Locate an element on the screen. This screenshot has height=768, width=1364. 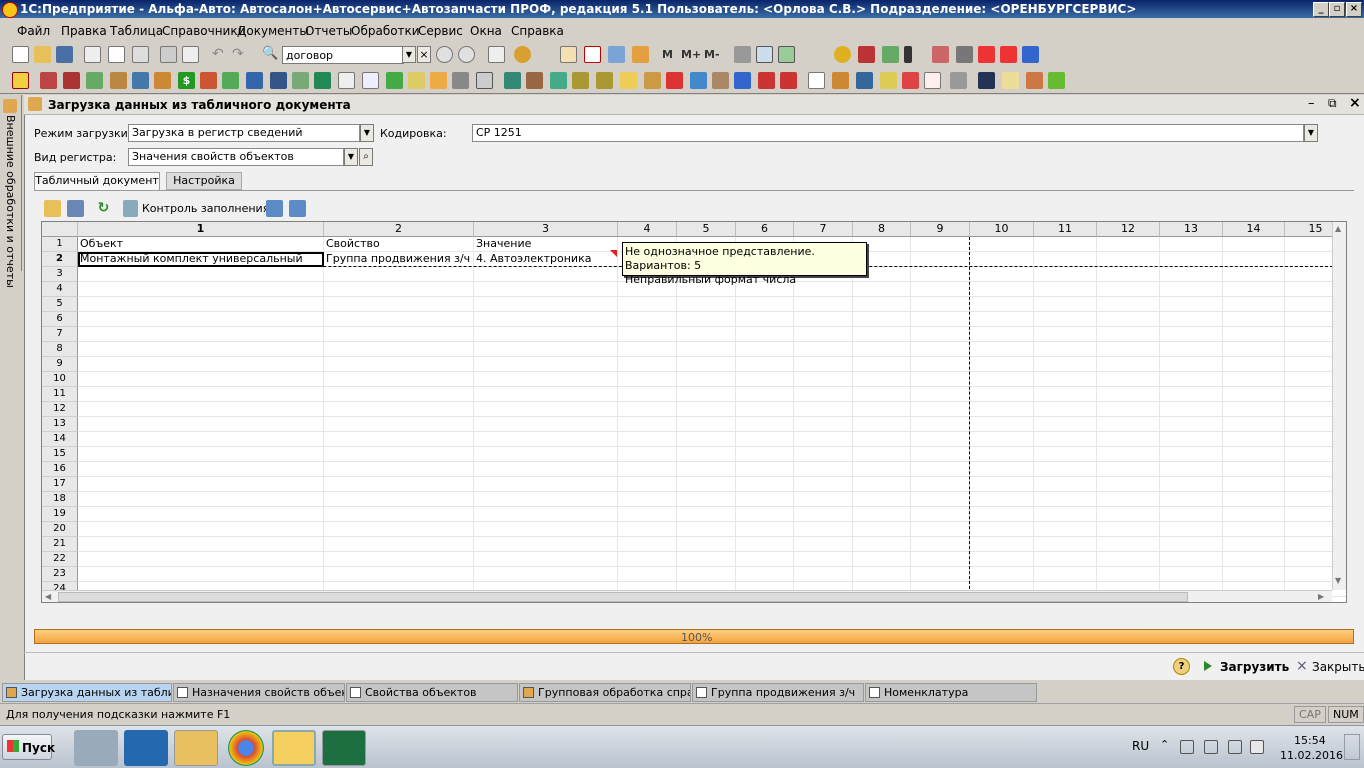
mode-select: Загрузка в регистр сведений is located at coordinates (244, 133).